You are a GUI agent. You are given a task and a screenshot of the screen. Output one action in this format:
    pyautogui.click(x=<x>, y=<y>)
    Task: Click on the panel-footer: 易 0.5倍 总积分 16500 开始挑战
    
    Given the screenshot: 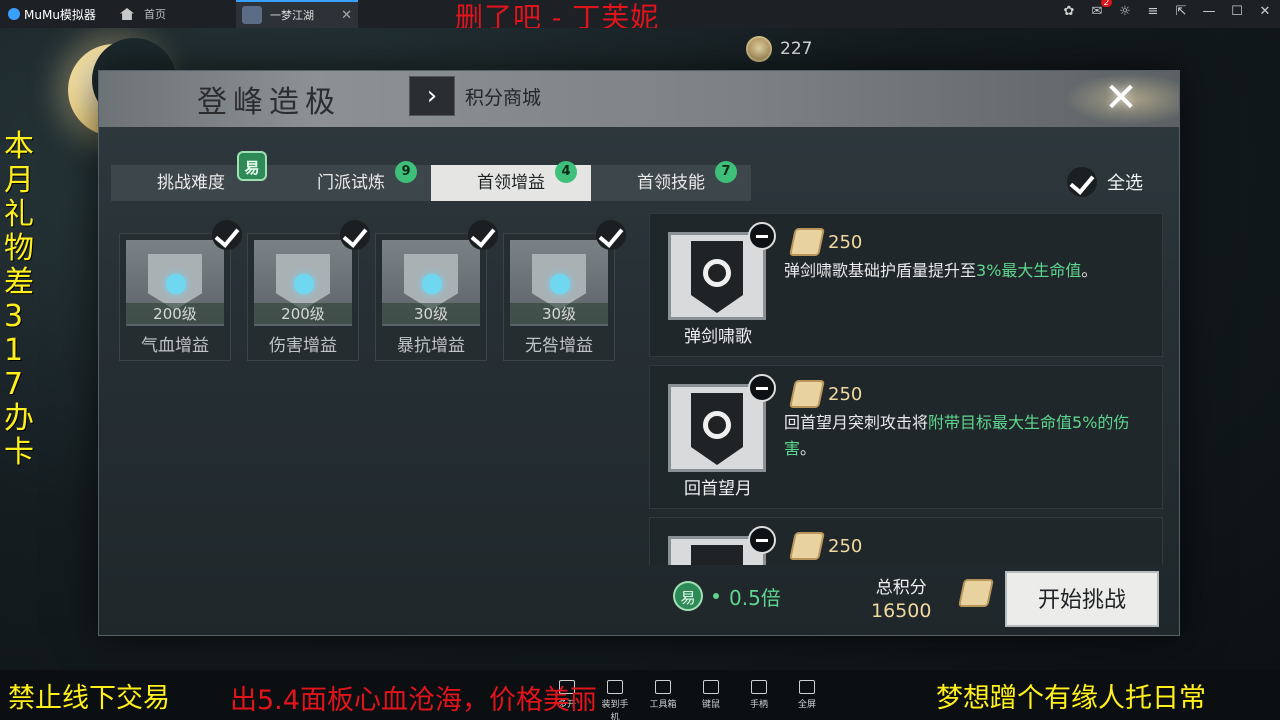 What is the action you would take?
    pyautogui.click(x=906, y=599)
    